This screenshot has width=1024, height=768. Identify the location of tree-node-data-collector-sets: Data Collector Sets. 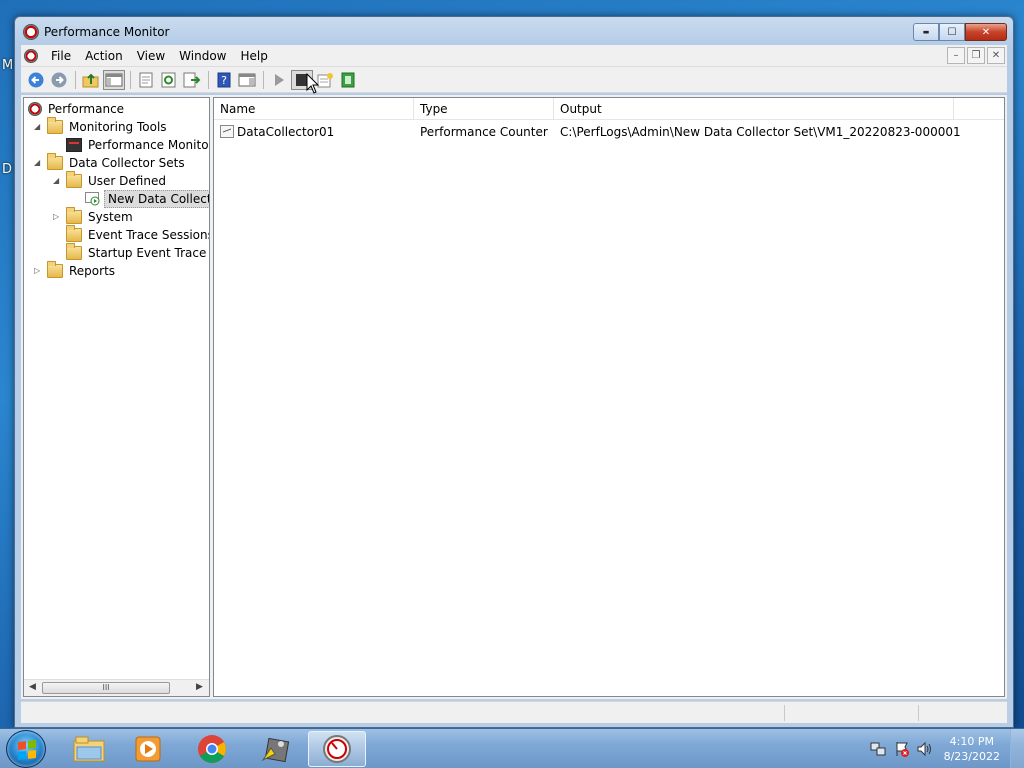
(117, 162).